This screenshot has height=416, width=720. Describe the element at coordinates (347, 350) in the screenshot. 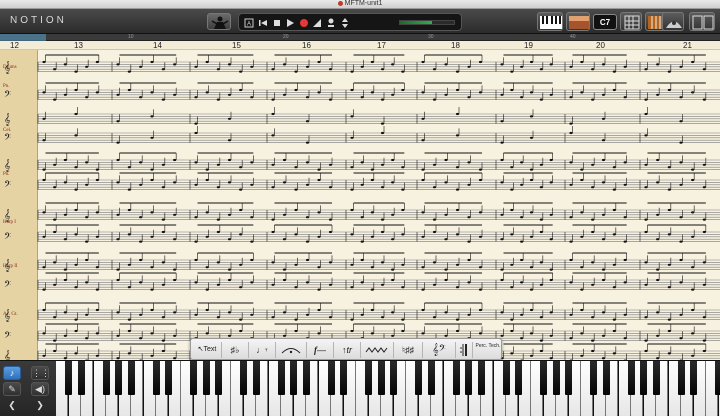

I see `trill-tool: ↑tr` at that location.